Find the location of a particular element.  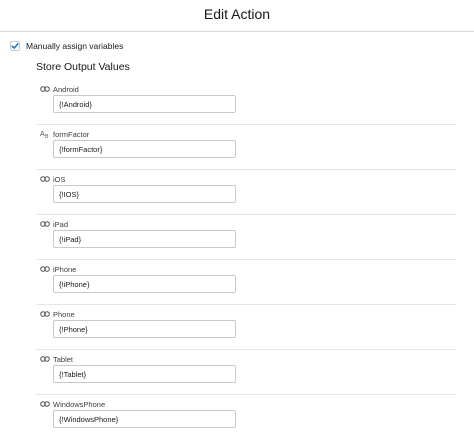

output-label: iOS is located at coordinates (59, 179).